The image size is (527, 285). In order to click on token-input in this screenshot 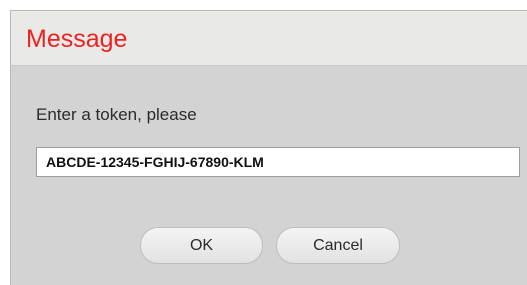, I will do `click(278, 162)`.